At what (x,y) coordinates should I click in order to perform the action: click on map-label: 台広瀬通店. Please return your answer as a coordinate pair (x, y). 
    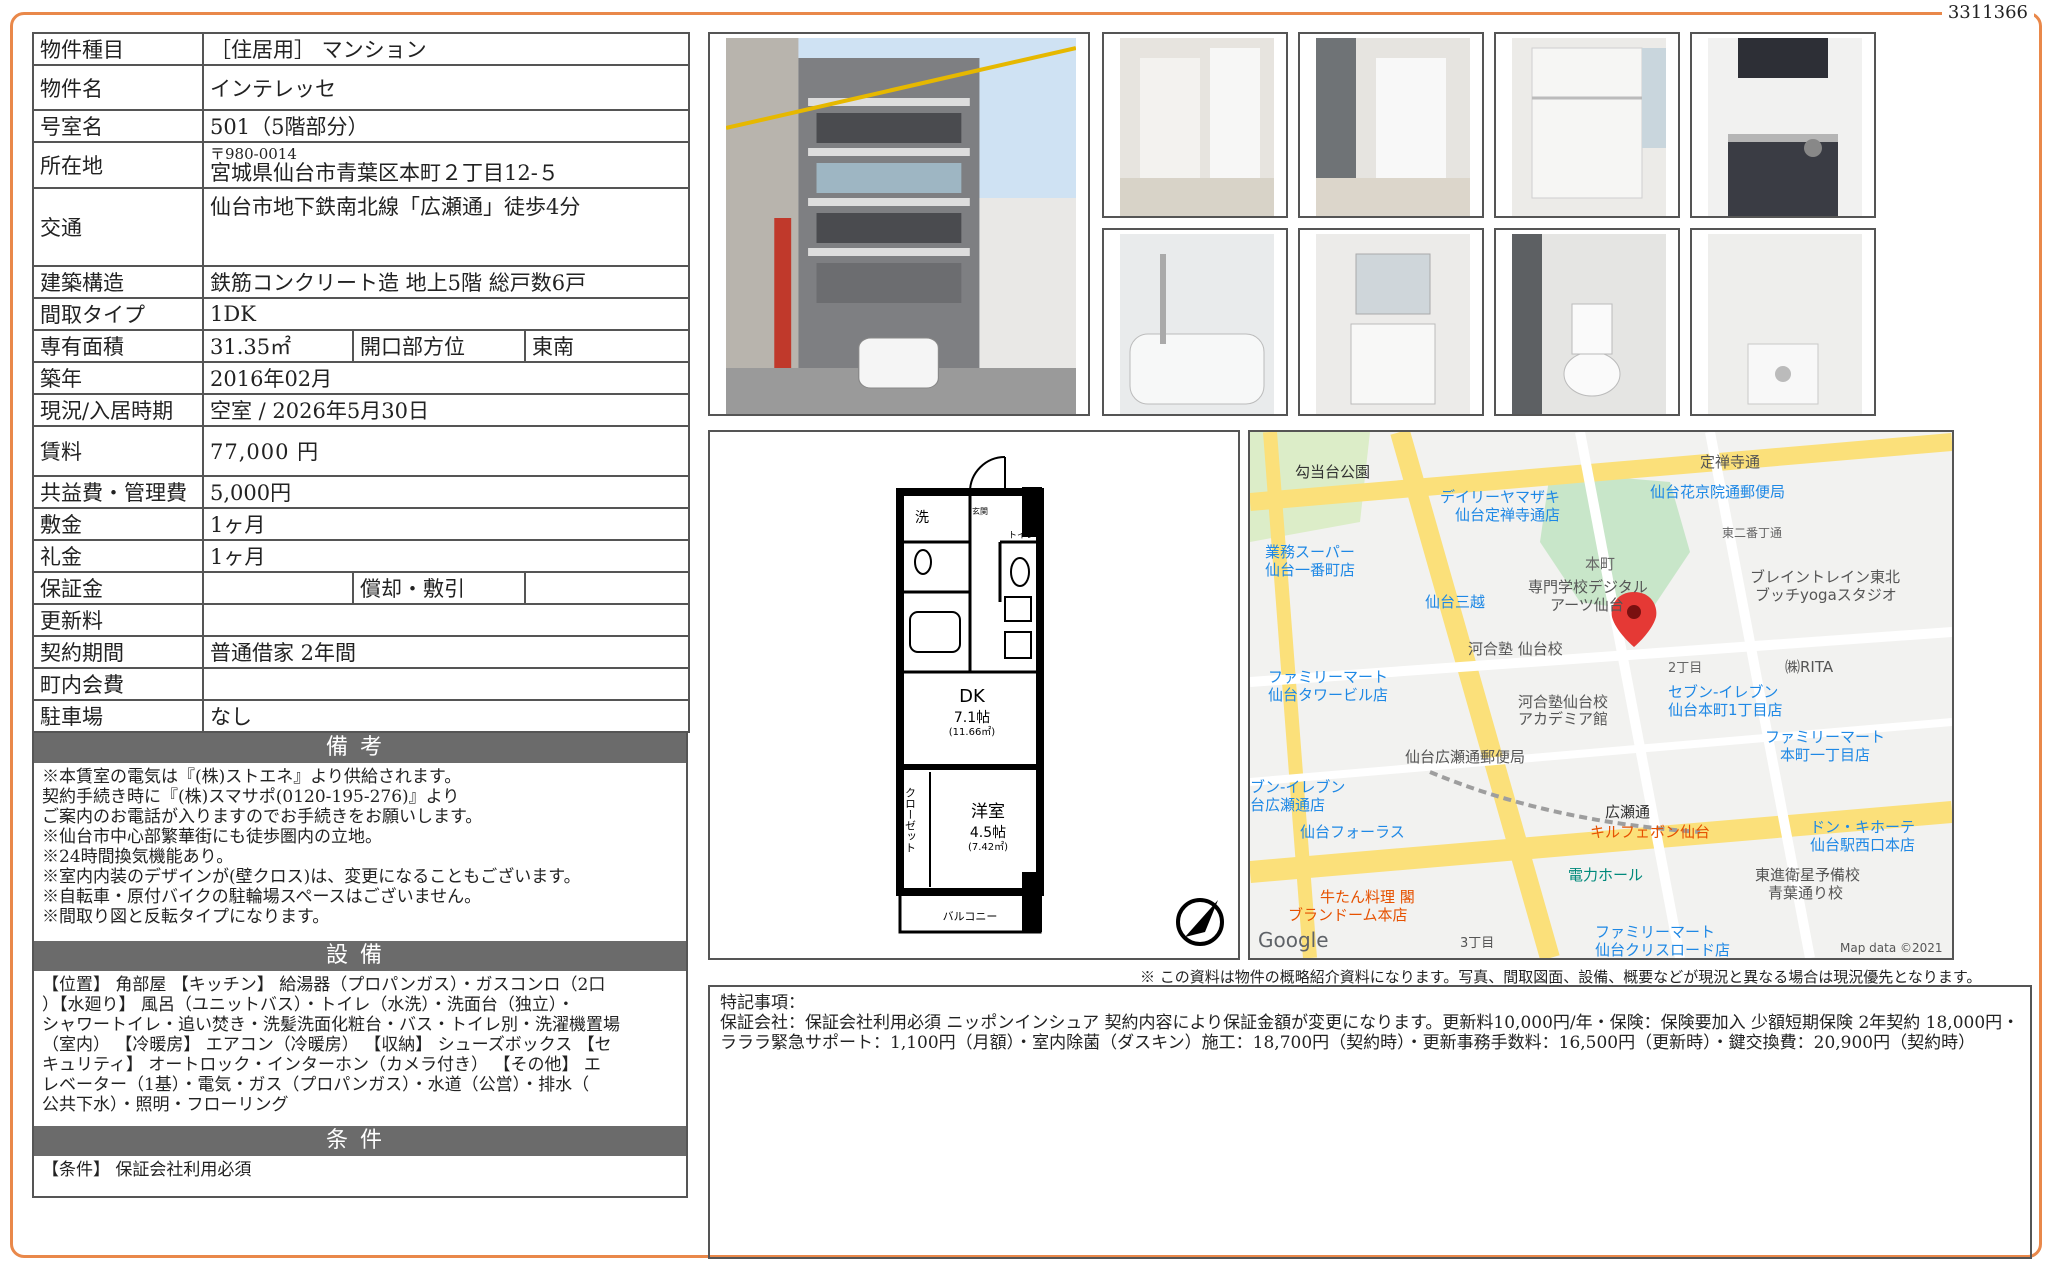
    Looking at the image, I should click on (1287, 805).